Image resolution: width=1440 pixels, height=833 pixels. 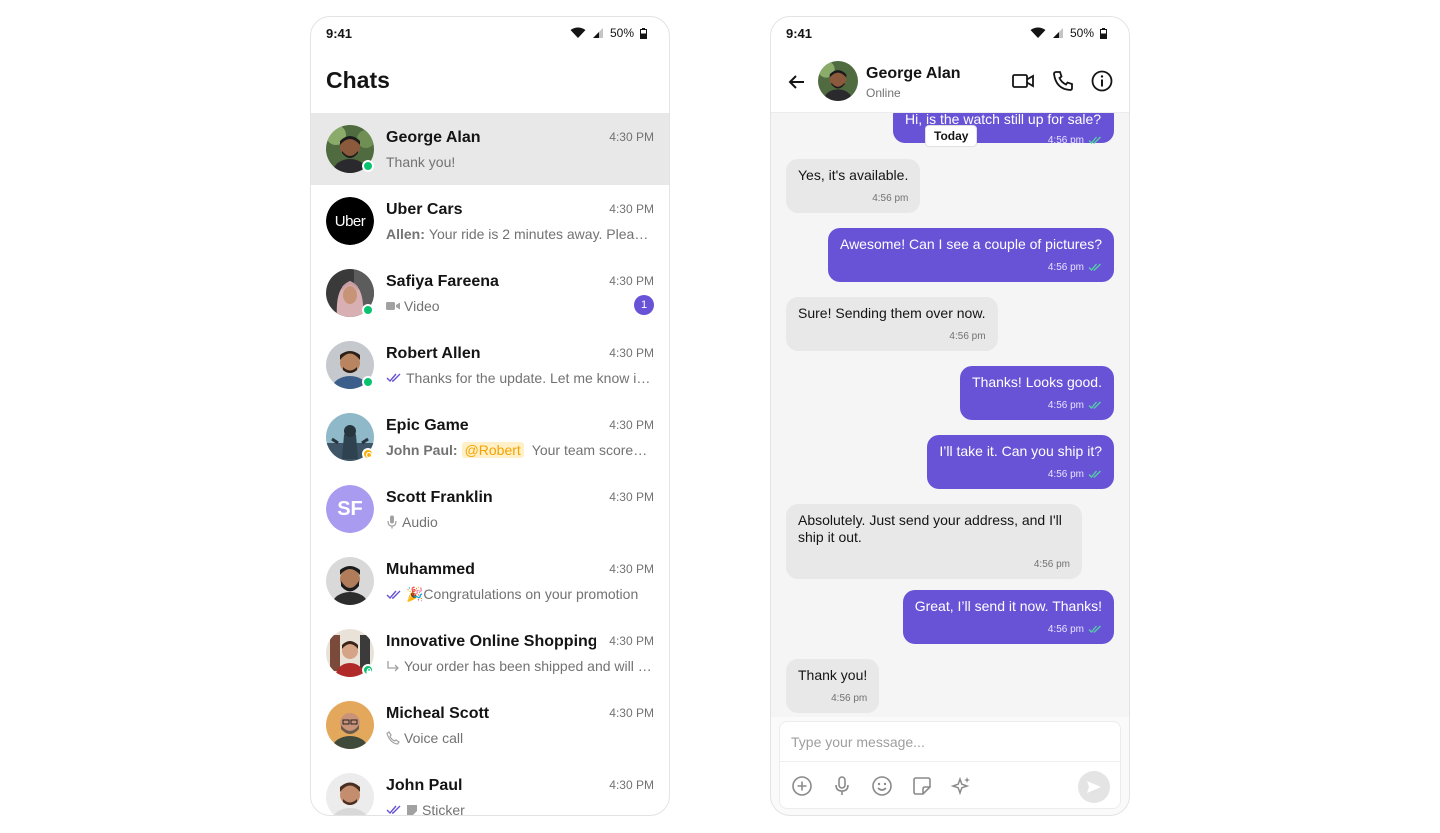 I want to click on voice-call-icon, so click(x=393, y=738).